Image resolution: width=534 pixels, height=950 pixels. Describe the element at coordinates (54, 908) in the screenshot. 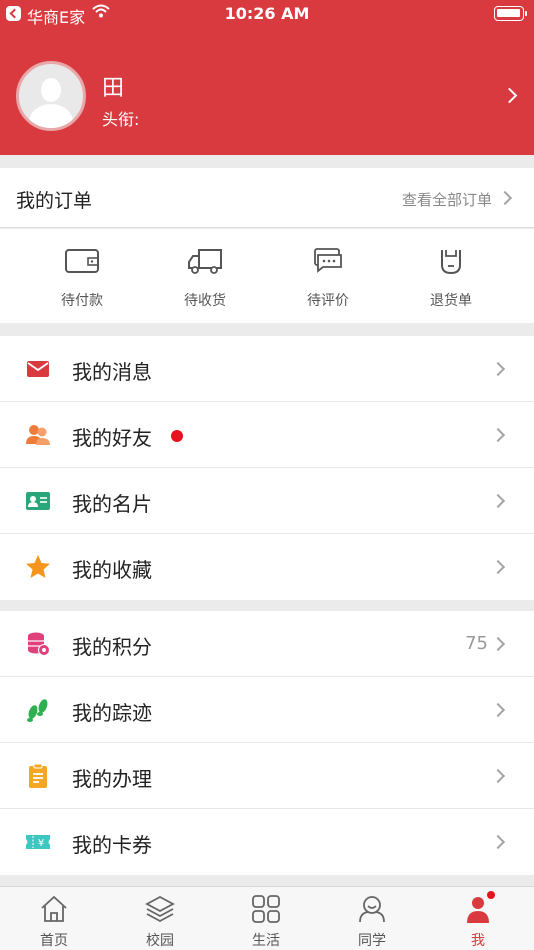

I see `home-icon` at that location.